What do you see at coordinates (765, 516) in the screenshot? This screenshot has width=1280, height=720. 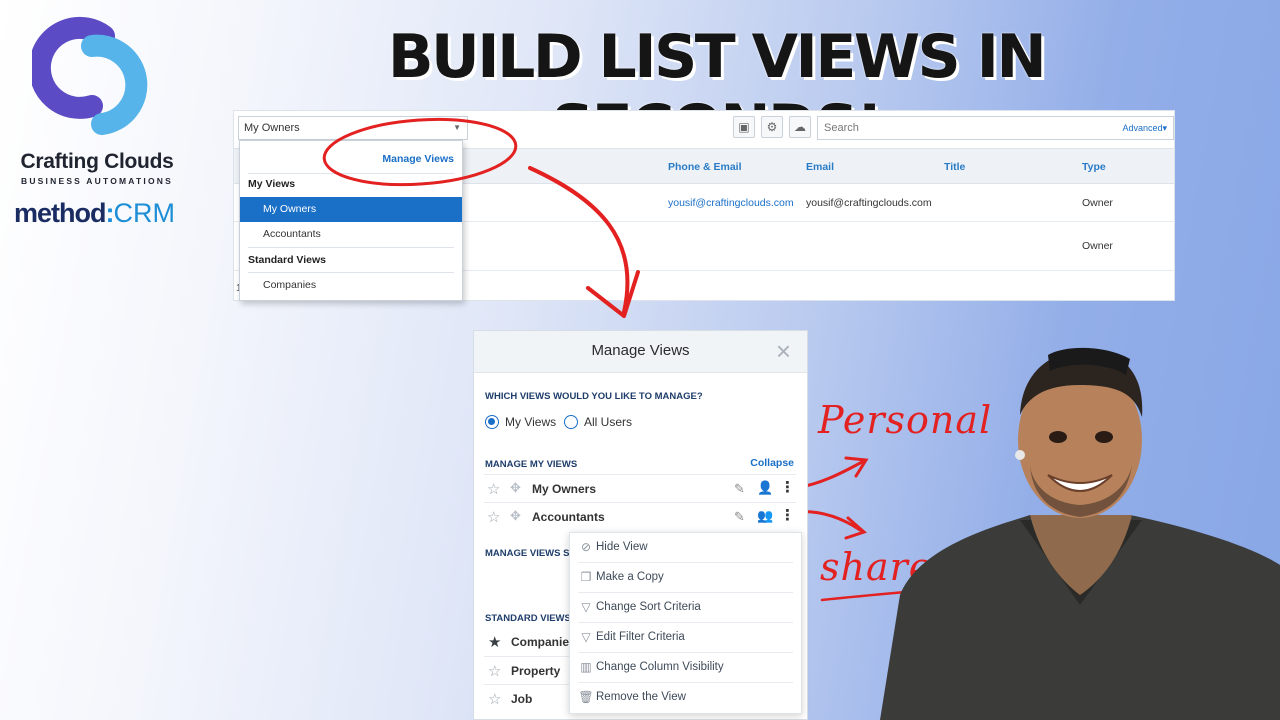 I see `people-icon: 👥` at bounding box center [765, 516].